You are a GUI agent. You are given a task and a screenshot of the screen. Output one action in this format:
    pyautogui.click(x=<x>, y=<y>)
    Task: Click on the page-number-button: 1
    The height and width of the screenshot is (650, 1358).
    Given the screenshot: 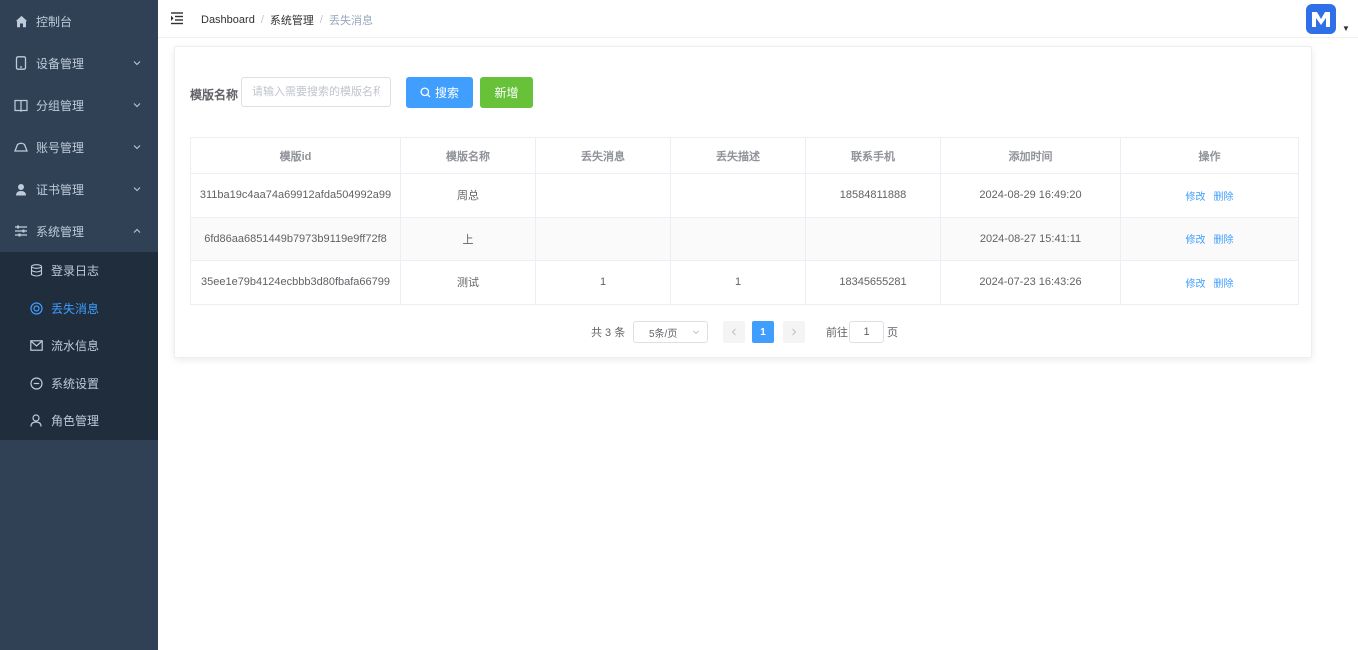 What is the action you would take?
    pyautogui.click(x=763, y=332)
    